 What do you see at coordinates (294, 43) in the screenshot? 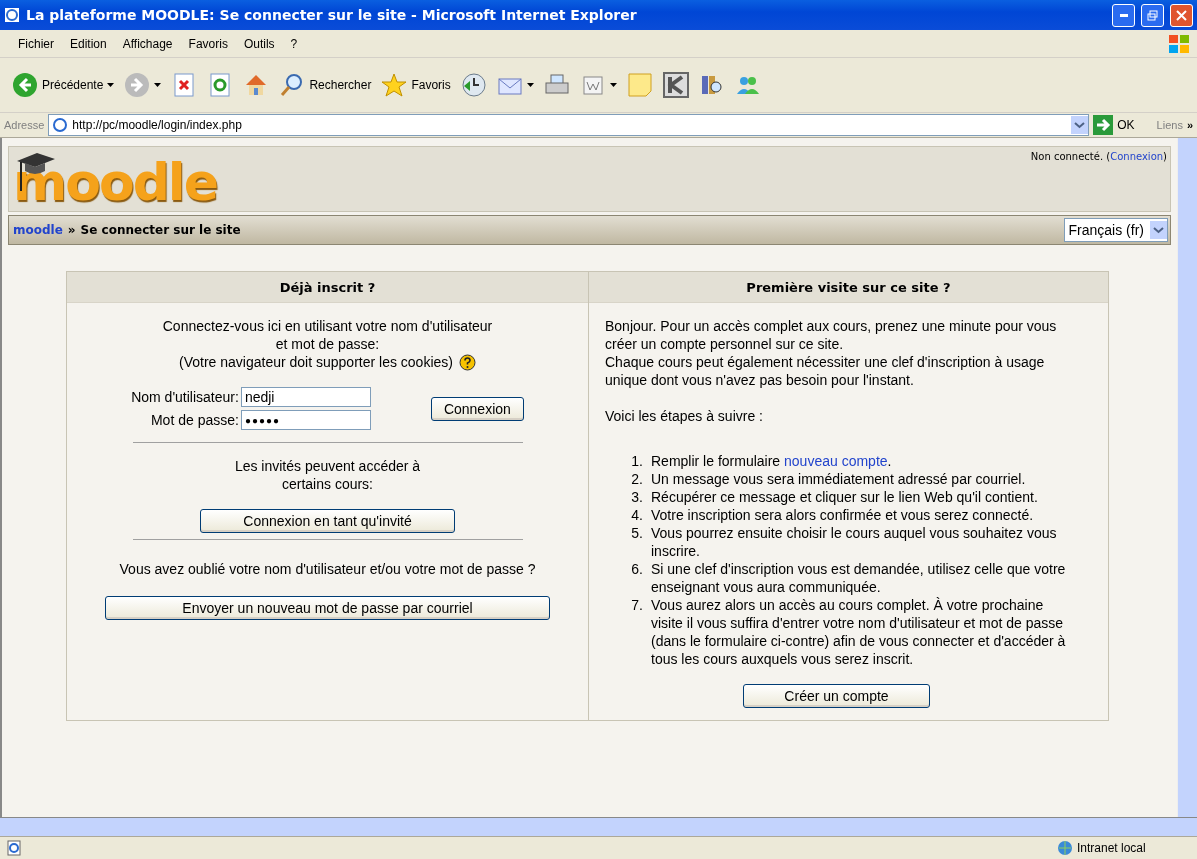
I see `menu-item: ?` at bounding box center [294, 43].